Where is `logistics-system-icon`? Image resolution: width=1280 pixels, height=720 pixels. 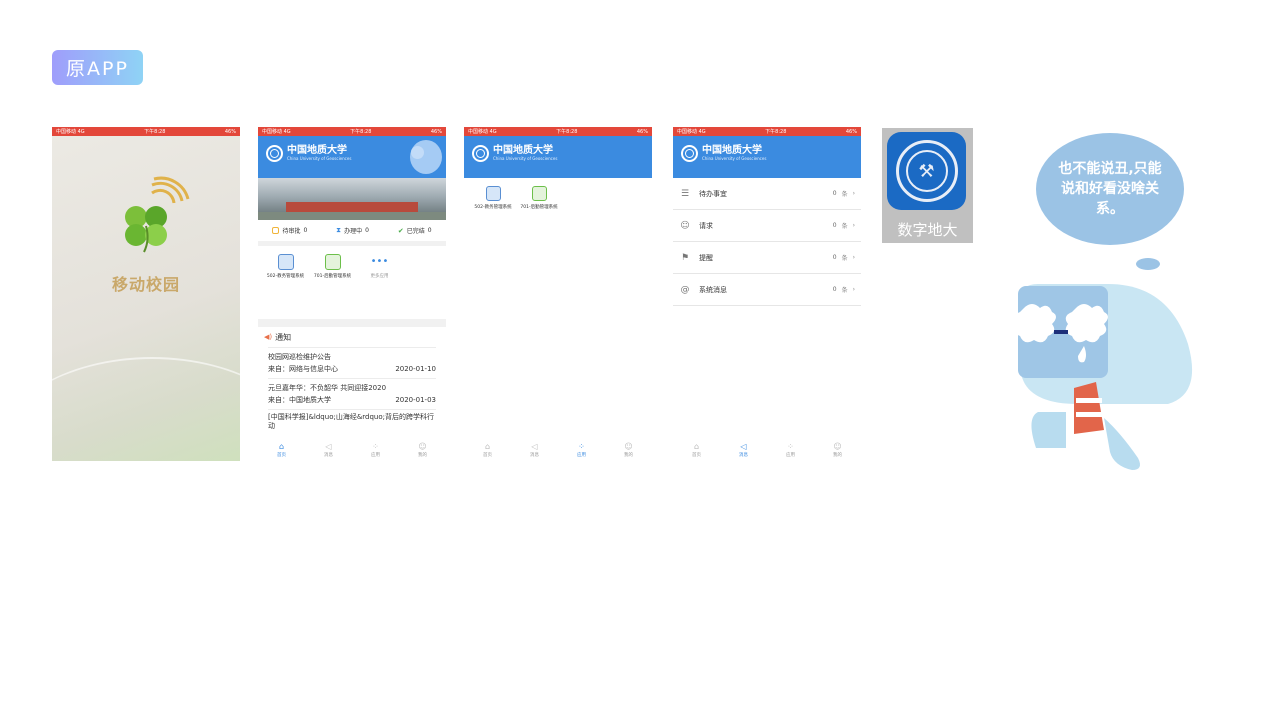
logistics-system-icon is located at coordinates (539, 193).